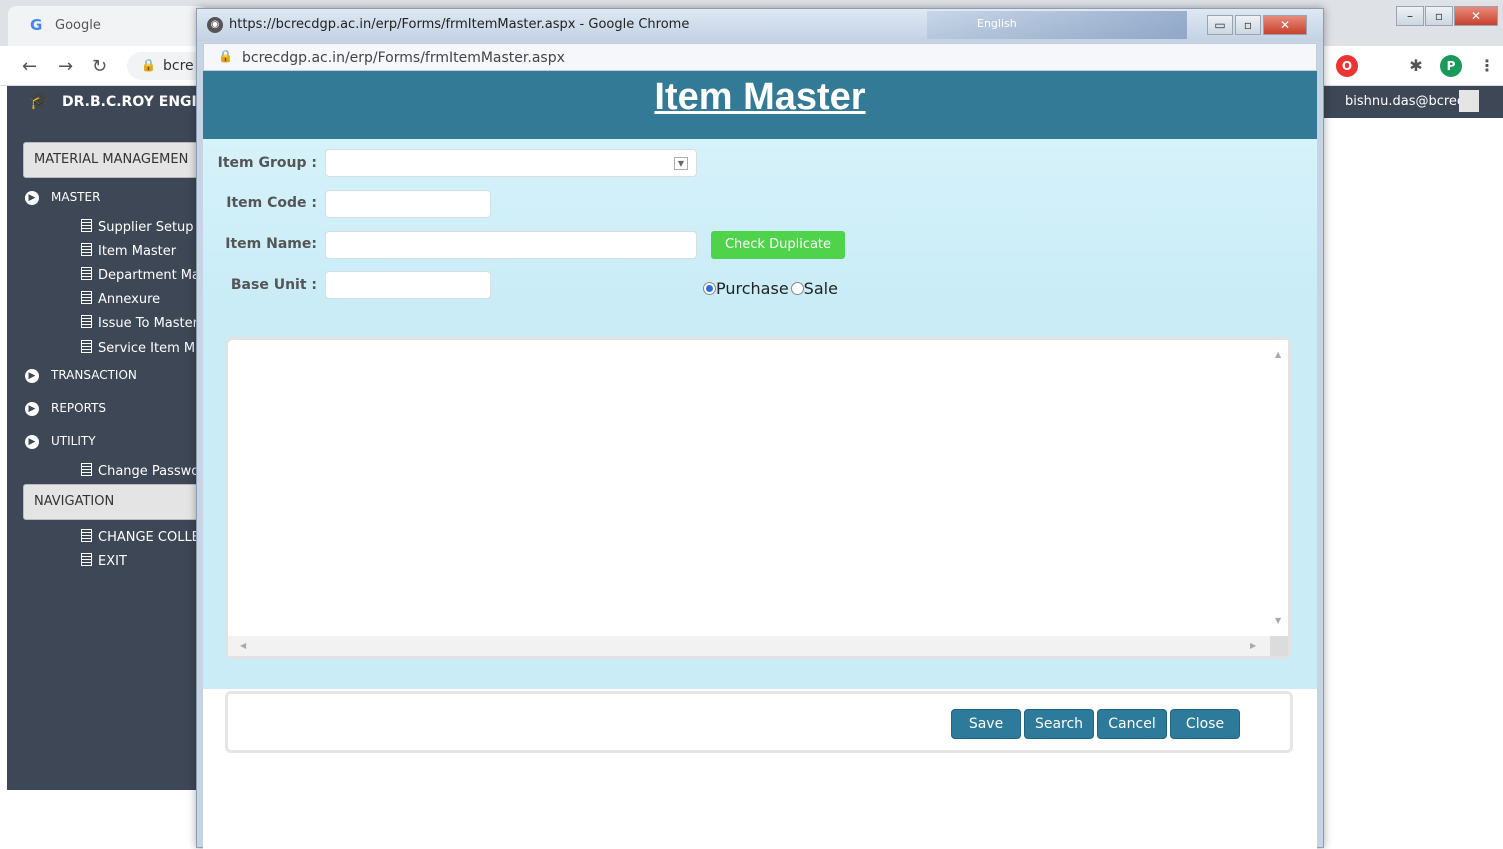 This screenshot has width=1503, height=849. What do you see at coordinates (215, 25) in the screenshot?
I see `chrome-icon: ◉` at bounding box center [215, 25].